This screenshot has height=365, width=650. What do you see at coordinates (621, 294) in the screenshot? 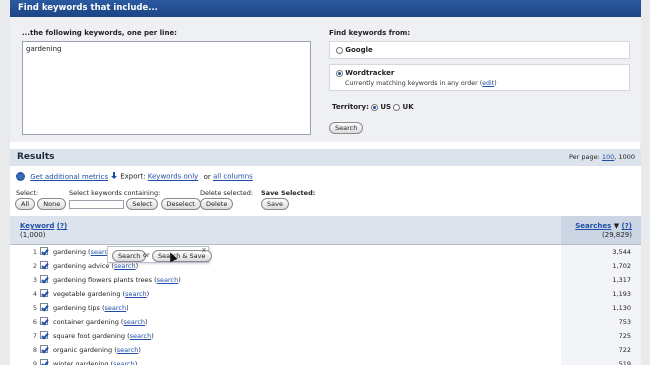
I see `searches-value: 1,193` at bounding box center [621, 294].